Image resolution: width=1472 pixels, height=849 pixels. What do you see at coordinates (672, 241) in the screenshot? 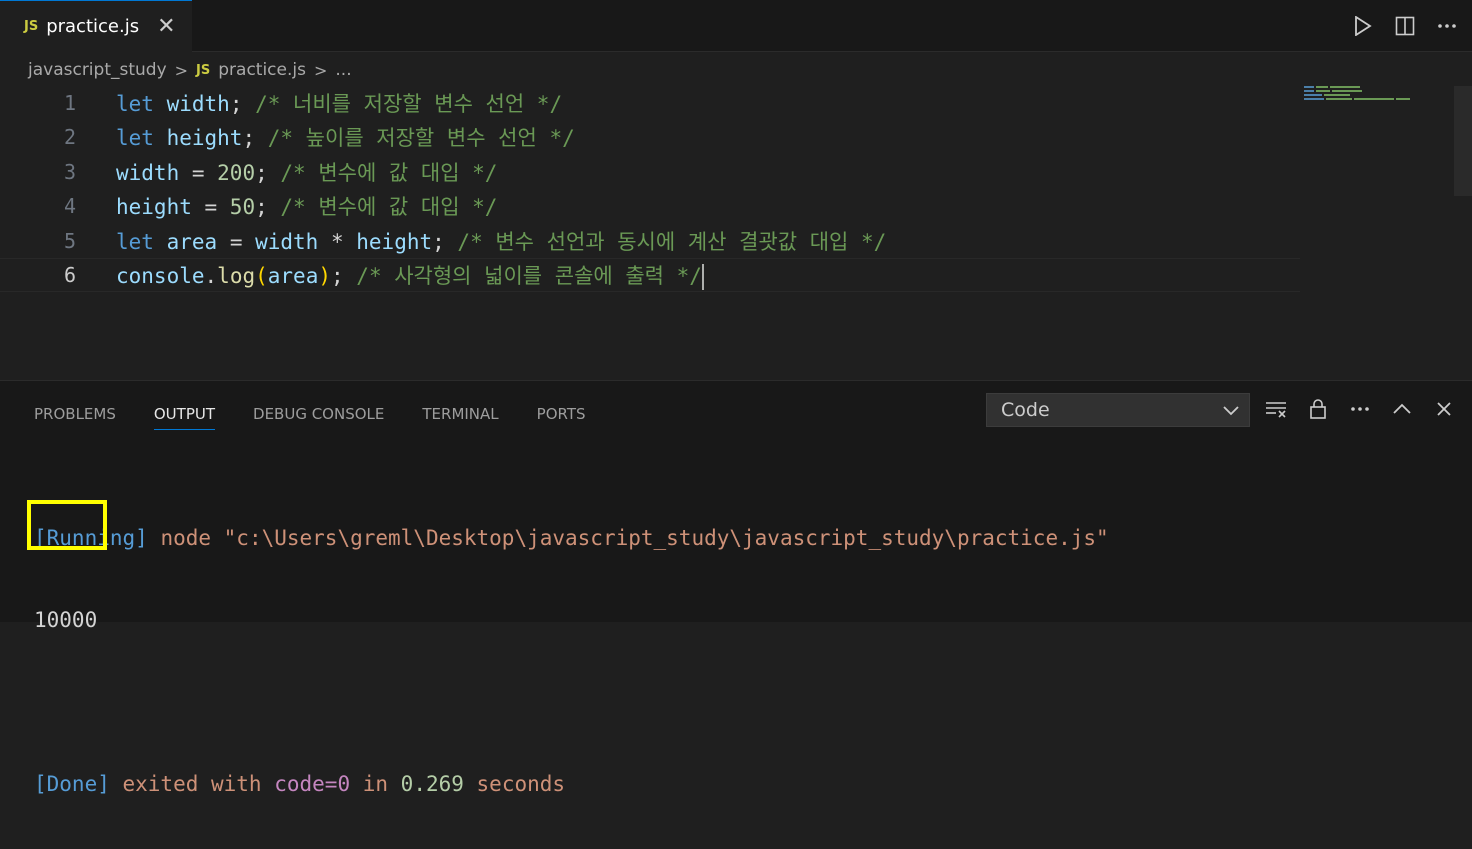
I see `code-token: /* 변수 선언과 동시에 계산 결괏값 대입 */` at bounding box center [672, 241].